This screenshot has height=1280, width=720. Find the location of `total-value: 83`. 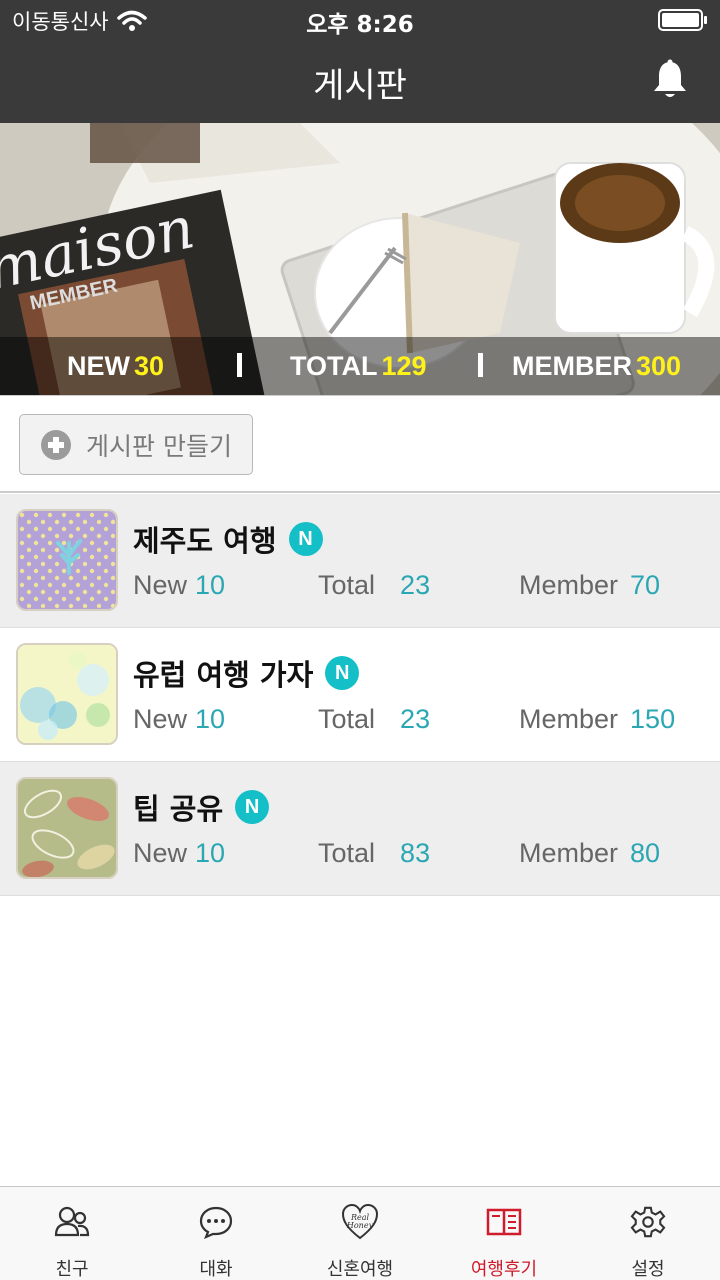

total-value: 83 is located at coordinates (415, 853).